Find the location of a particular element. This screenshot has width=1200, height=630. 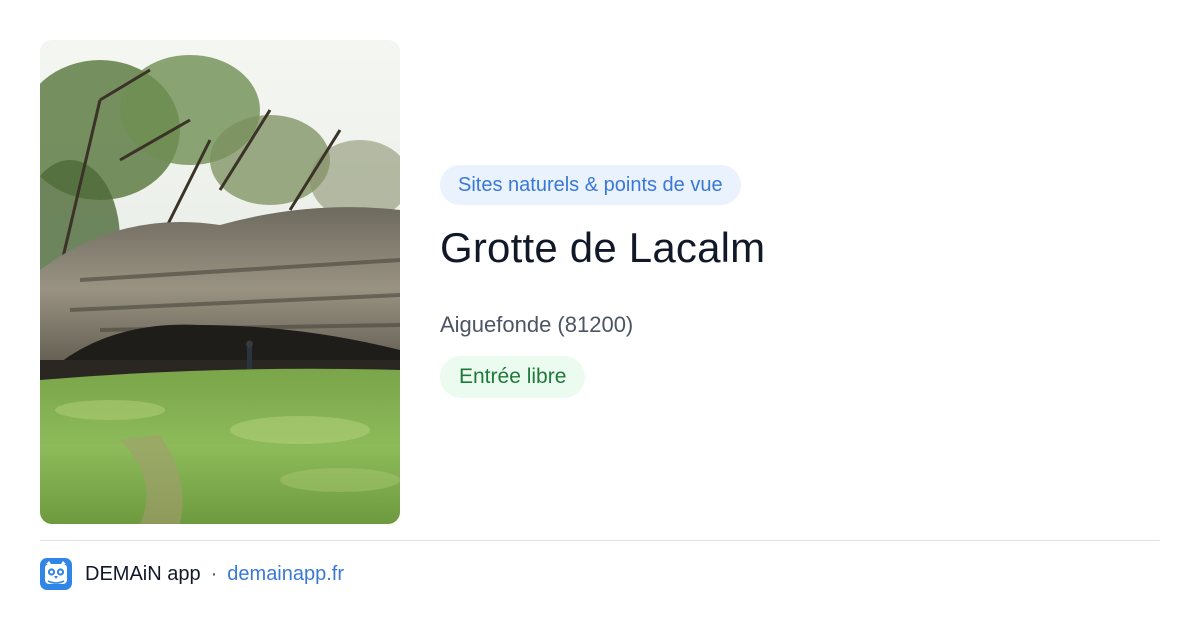

owl-logo-icon is located at coordinates (56, 574).